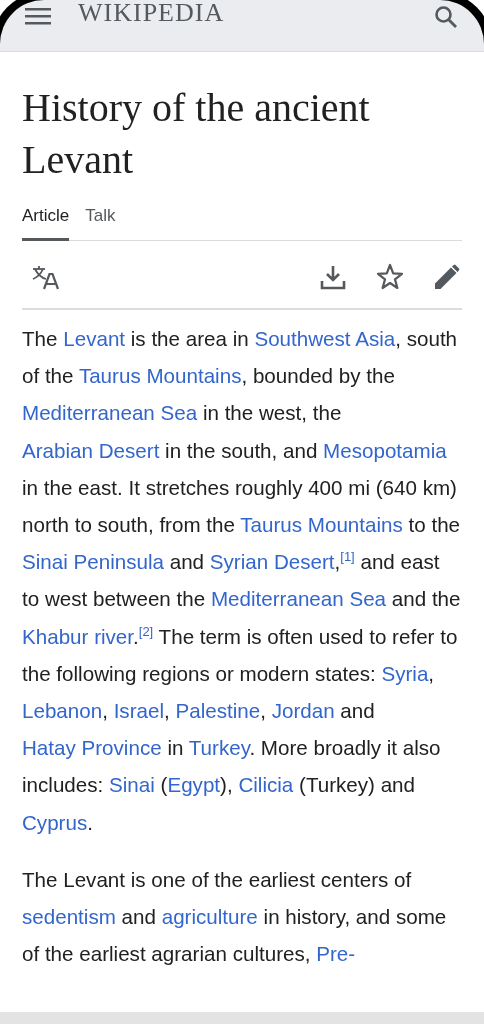 The image size is (484, 1024). I want to click on tab: Article, so click(46, 223).